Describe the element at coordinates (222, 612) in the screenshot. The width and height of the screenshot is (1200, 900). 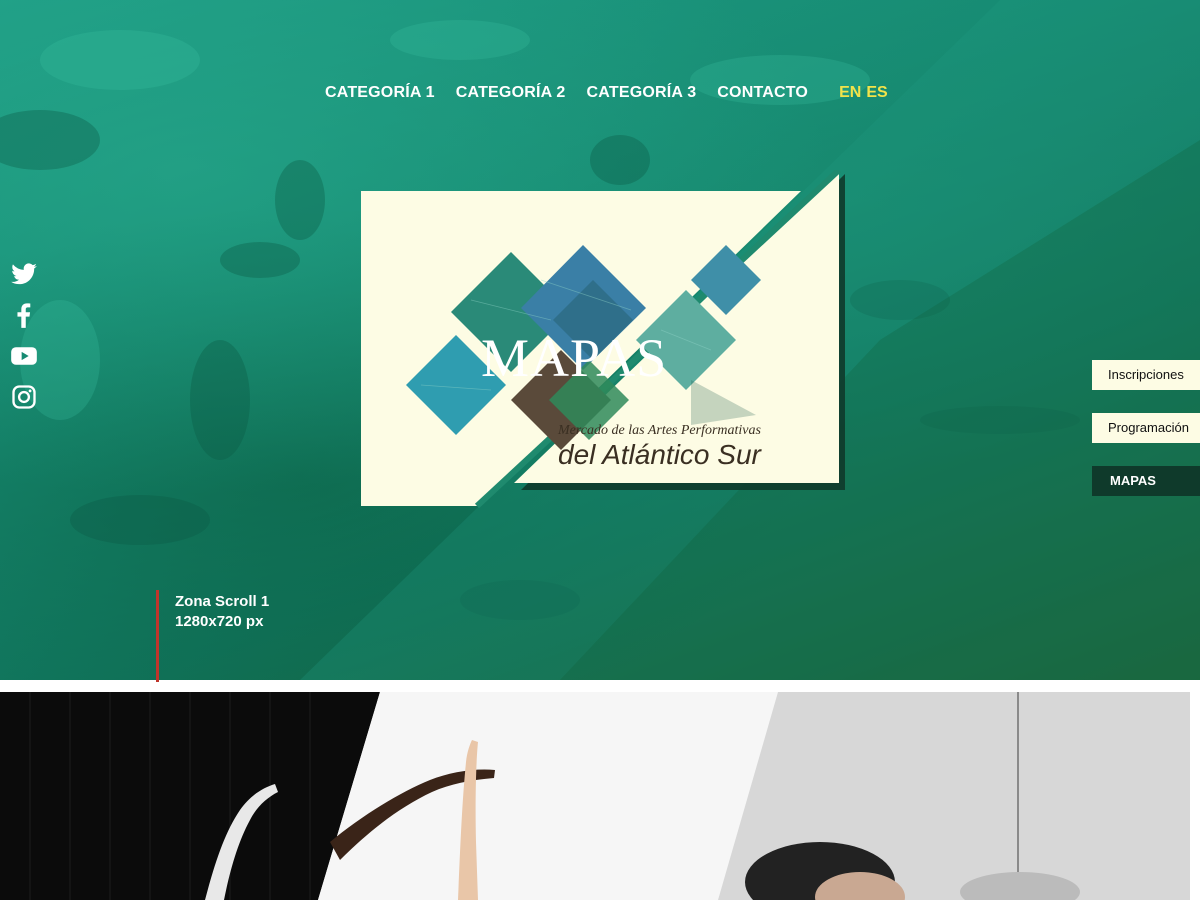
I see `scroll-zone-label: Zona Scroll 1 1280x720 px` at that location.